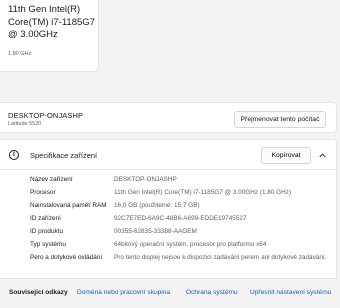 The image size is (340, 308). What do you see at coordinates (46, 115) in the screenshot?
I see `device-name: DESKTOP-ONJASHP` at bounding box center [46, 115].